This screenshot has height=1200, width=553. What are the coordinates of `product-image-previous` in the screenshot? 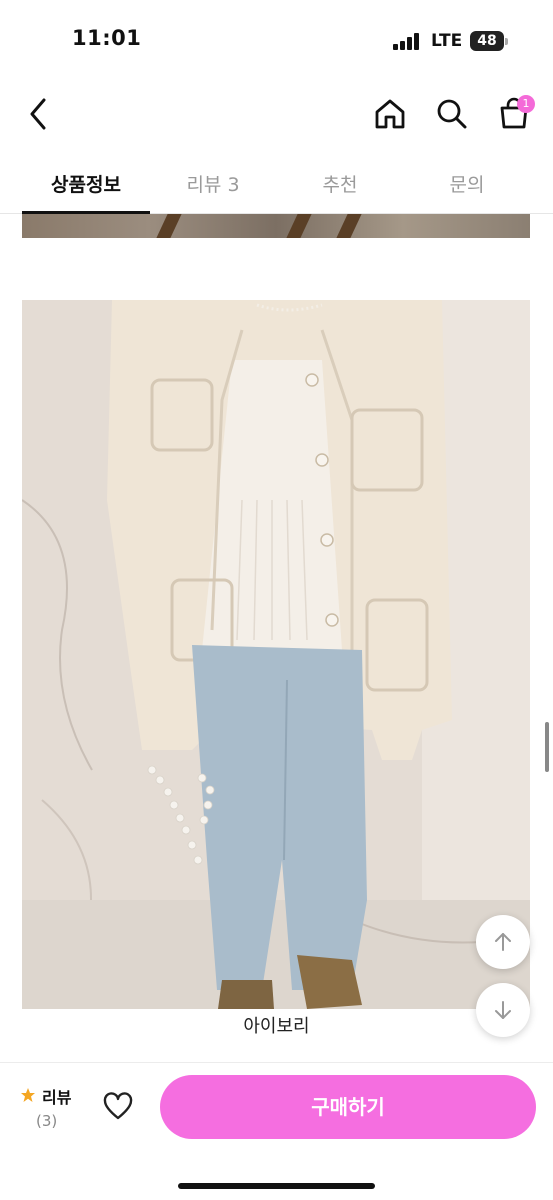 It's located at (276, 226).